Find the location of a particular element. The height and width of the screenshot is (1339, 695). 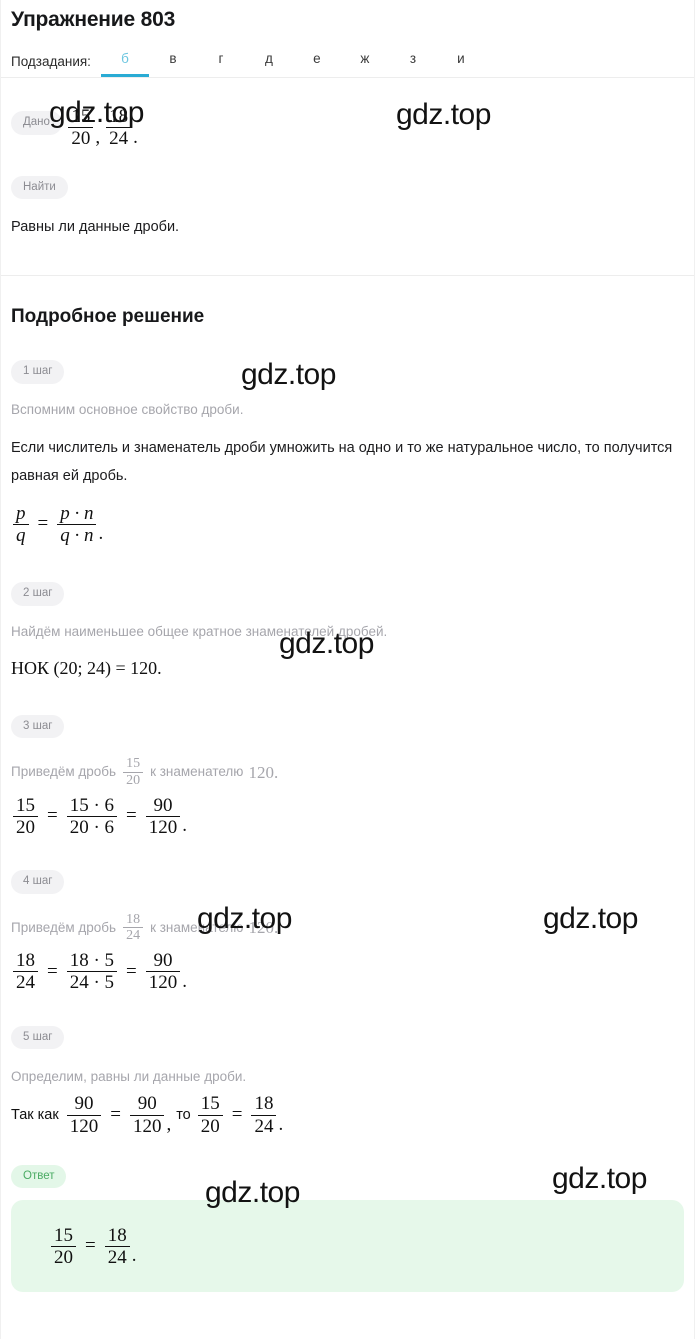

formula-right-fraction: p · n q · n is located at coordinates (77, 524).